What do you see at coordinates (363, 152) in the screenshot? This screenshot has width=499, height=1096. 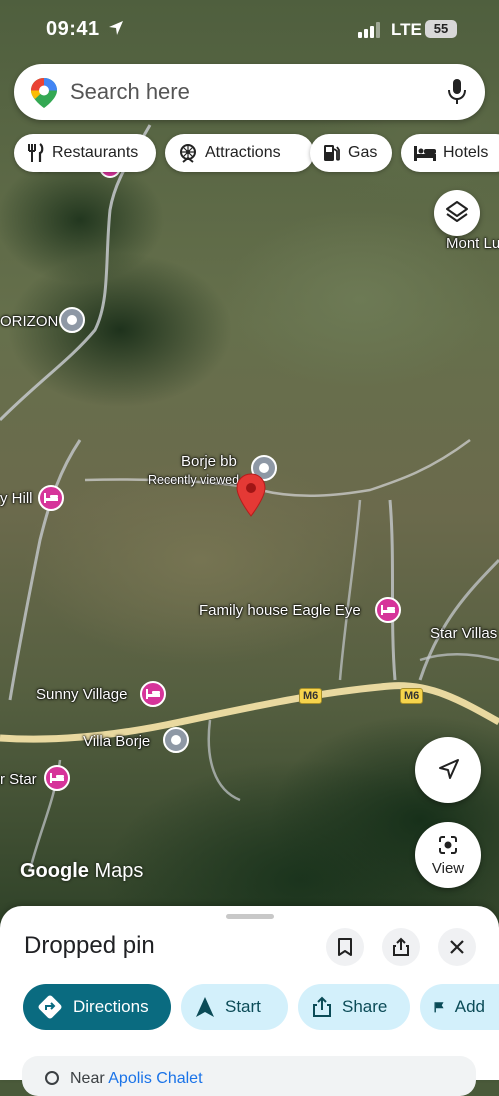 I see `chip-label: Gas` at bounding box center [363, 152].